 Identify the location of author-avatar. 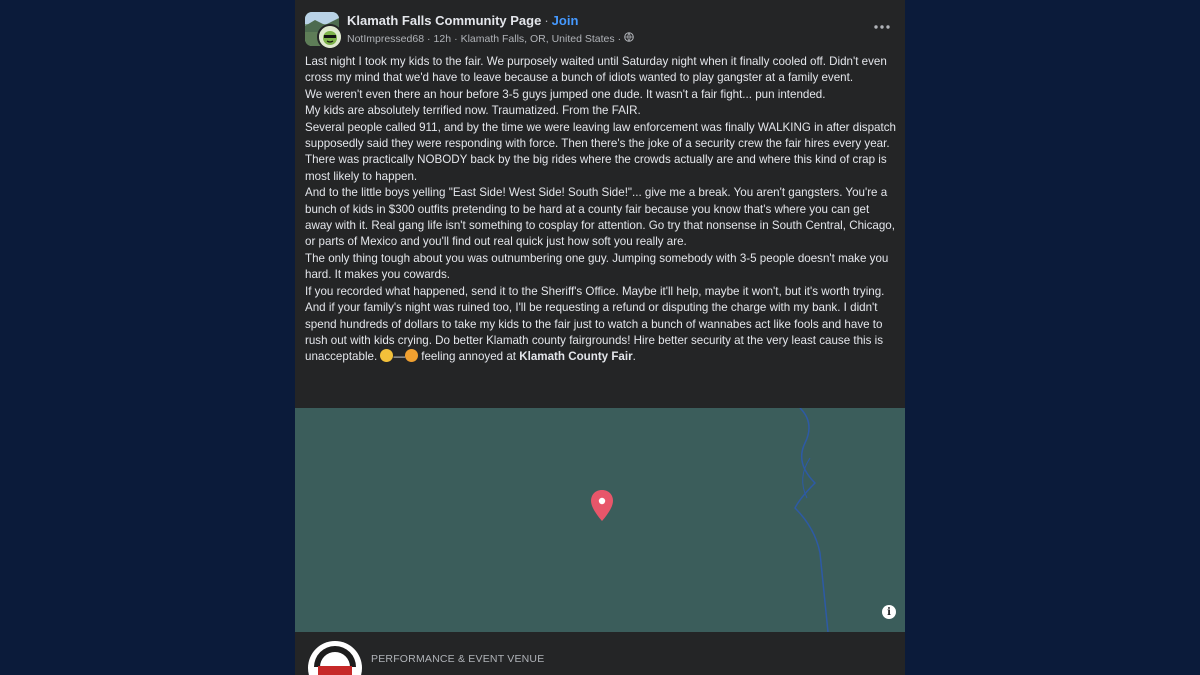
(330, 37).